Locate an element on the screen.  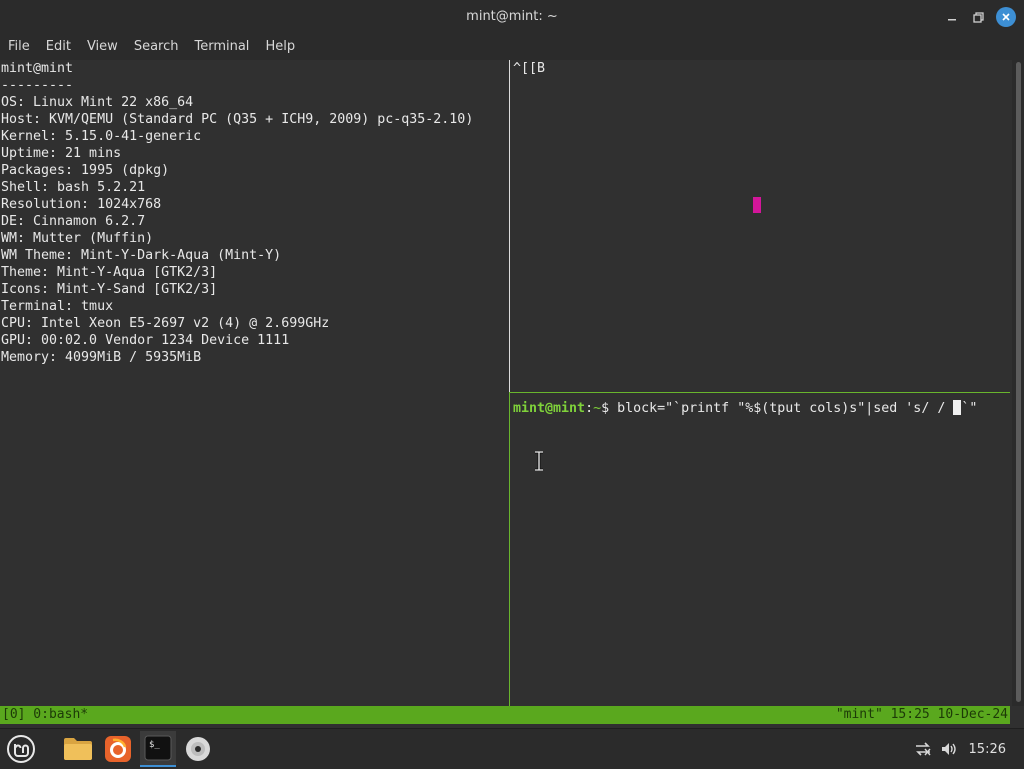
close-icon is located at coordinates (1006, 17).